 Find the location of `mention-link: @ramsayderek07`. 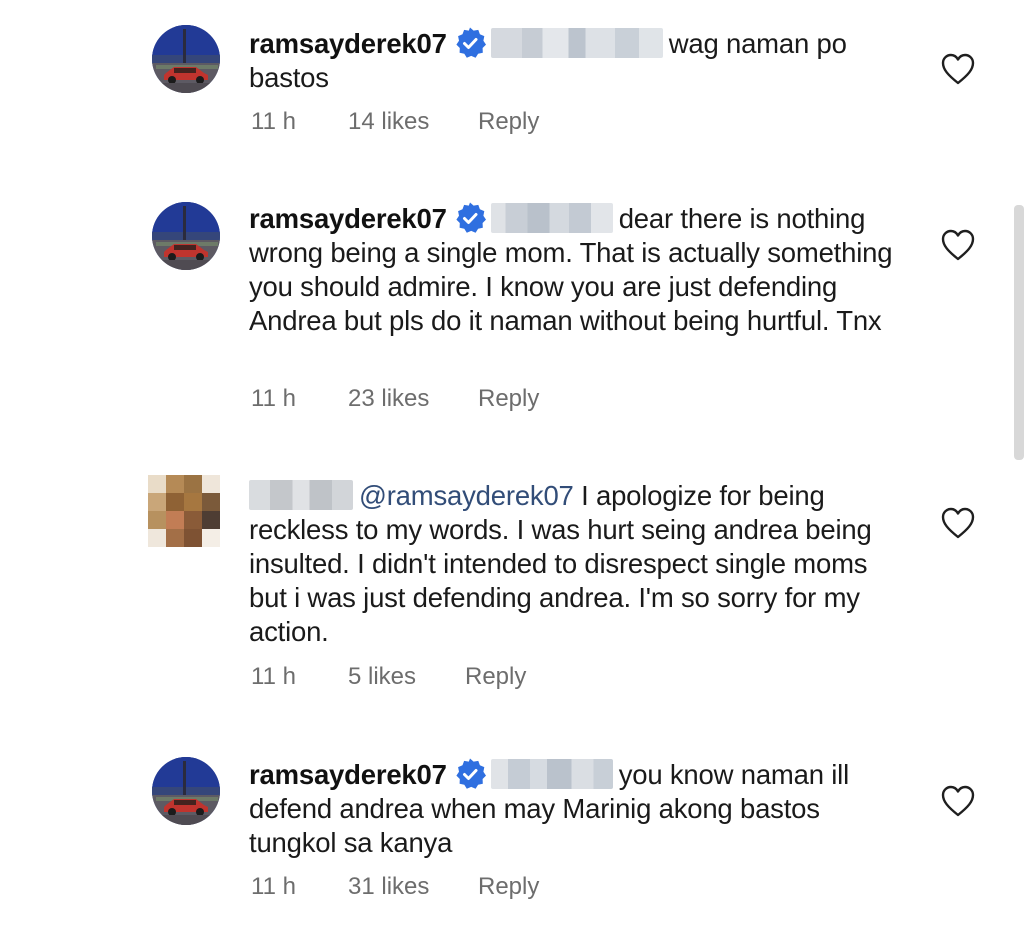

mention-link: @ramsayderek07 is located at coordinates (466, 495).